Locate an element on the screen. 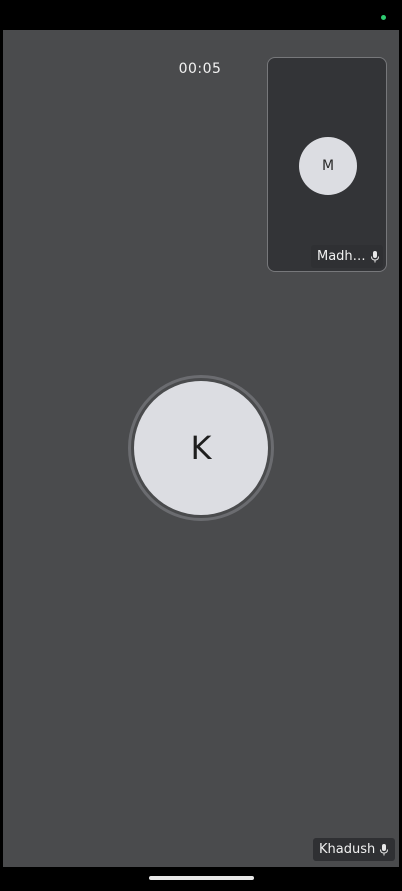  local-avatar-initial: K is located at coordinates (201, 448).